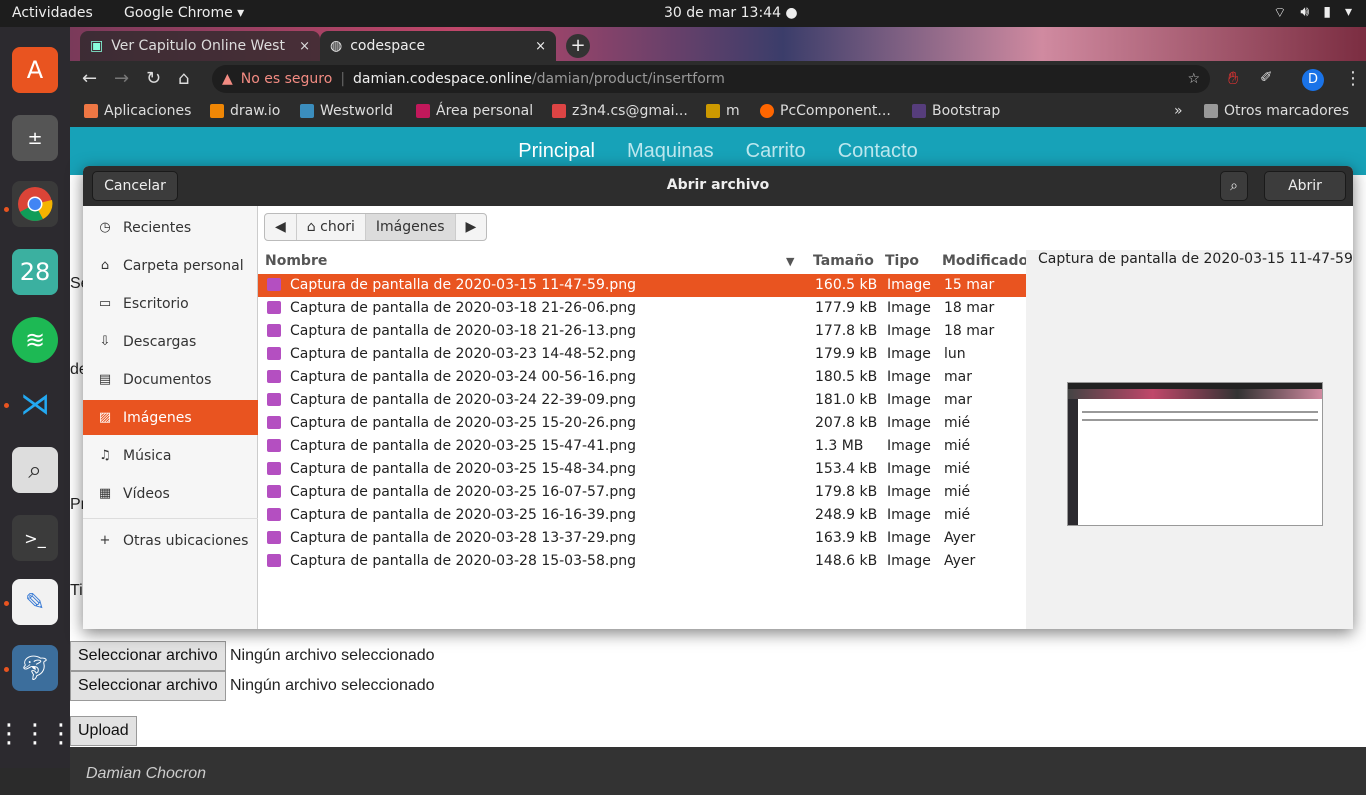  Describe the element at coordinates (35, 668) in the screenshot. I see `mysql-workbench-icon: 🐬︎` at that location.